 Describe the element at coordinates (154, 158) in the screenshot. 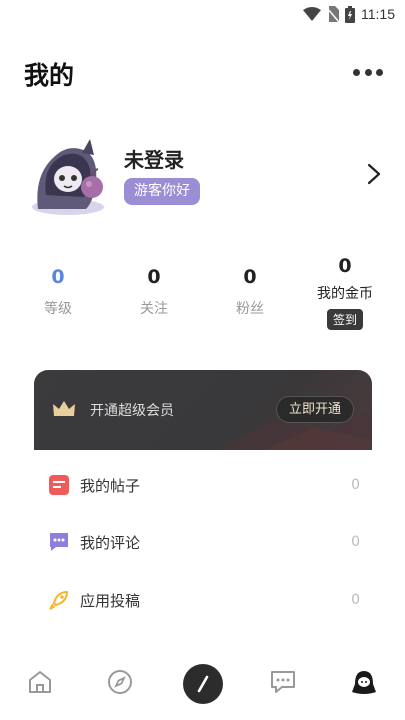

I see `username: 未登录` at that location.